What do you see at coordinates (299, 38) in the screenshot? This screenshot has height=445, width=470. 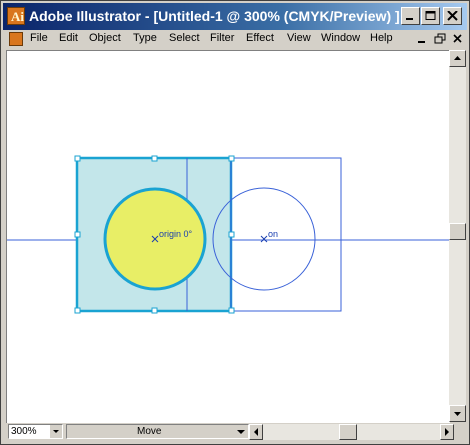 I see `menu-view: View` at bounding box center [299, 38].